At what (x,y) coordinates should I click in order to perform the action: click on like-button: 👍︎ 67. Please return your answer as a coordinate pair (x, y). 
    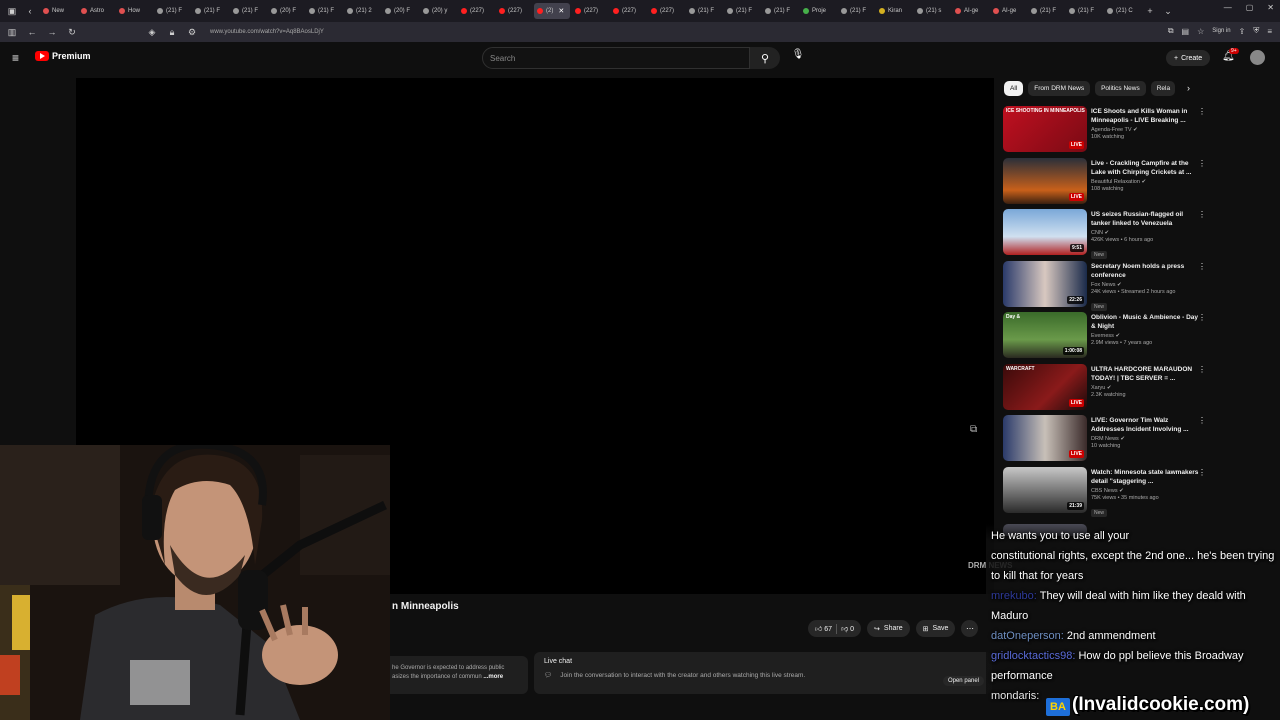
    Looking at the image, I should click on (823, 628).